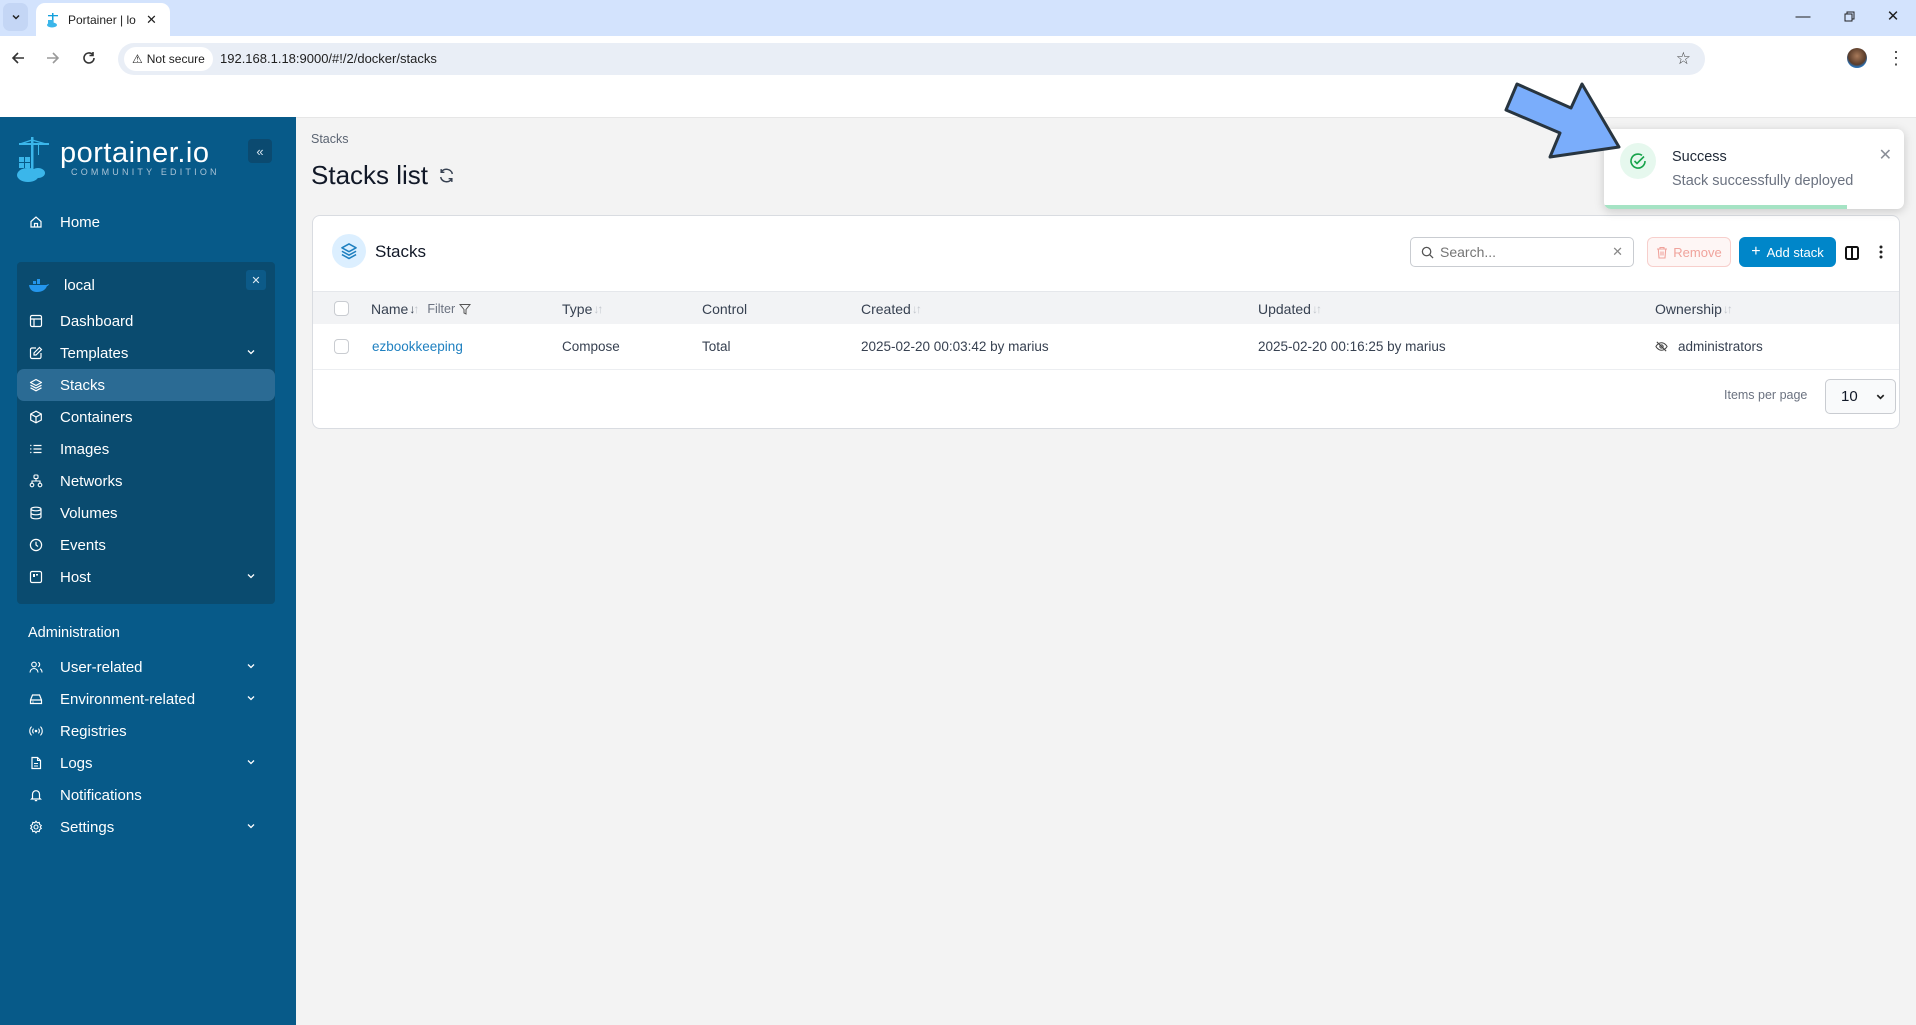  What do you see at coordinates (89, 513) in the screenshot?
I see `sidebar-item-label: Volumes` at bounding box center [89, 513].